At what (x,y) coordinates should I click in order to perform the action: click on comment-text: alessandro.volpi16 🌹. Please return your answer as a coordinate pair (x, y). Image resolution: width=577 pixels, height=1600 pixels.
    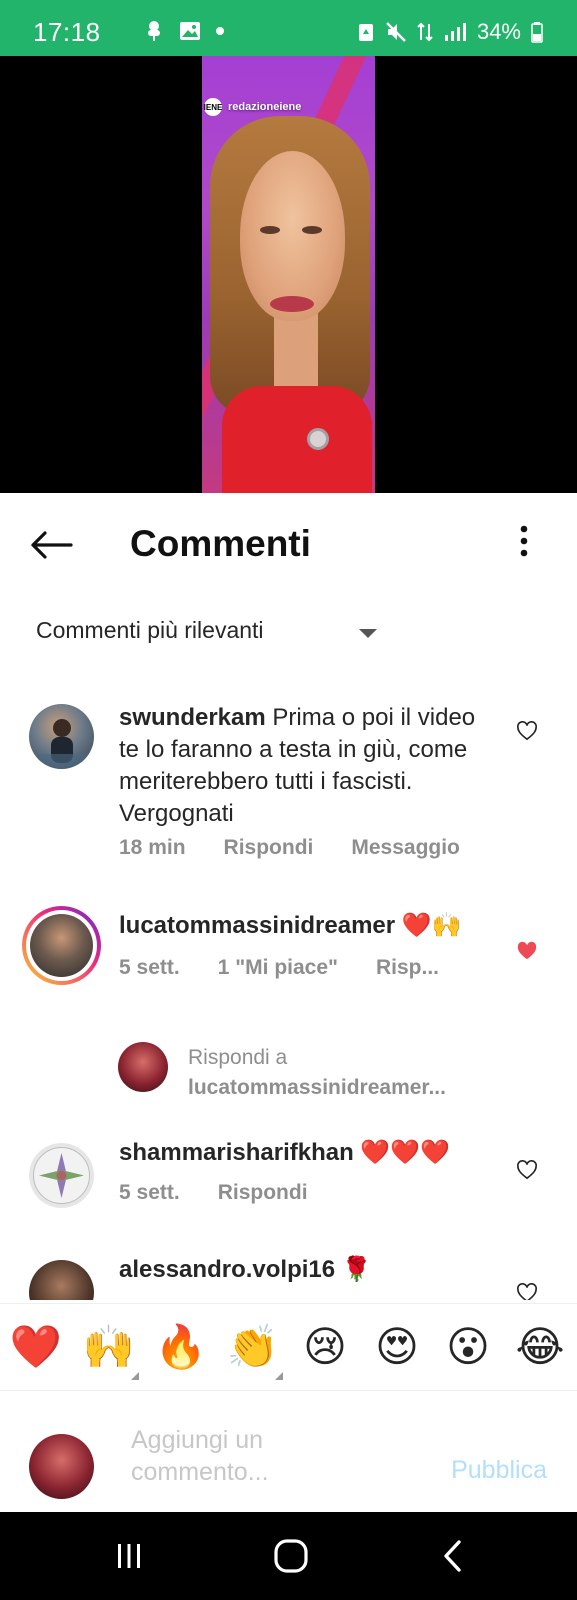
    Looking at the image, I should click on (308, 1270).